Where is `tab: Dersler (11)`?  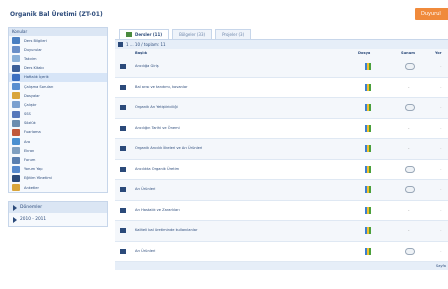
tab: Dersler (11) is located at coordinates (144, 34).